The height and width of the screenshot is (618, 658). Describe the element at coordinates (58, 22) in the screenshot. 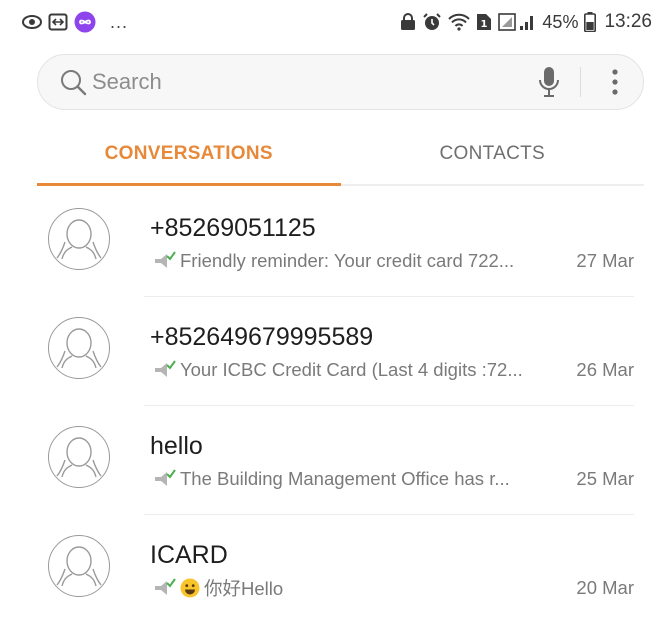

I see `screen-mirror-icon` at that location.